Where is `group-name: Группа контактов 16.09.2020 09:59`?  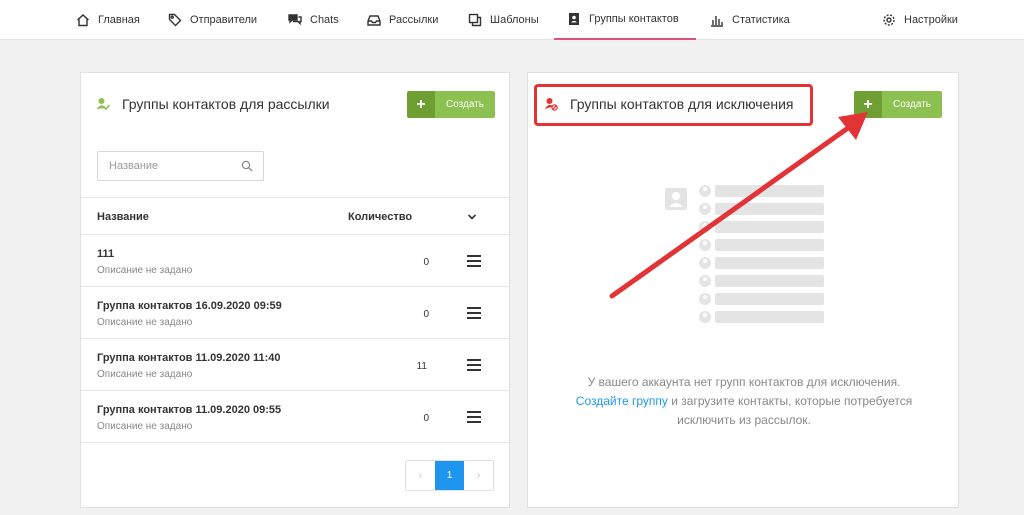
group-name: Группа контактов 16.09.2020 09:59 is located at coordinates (189, 306).